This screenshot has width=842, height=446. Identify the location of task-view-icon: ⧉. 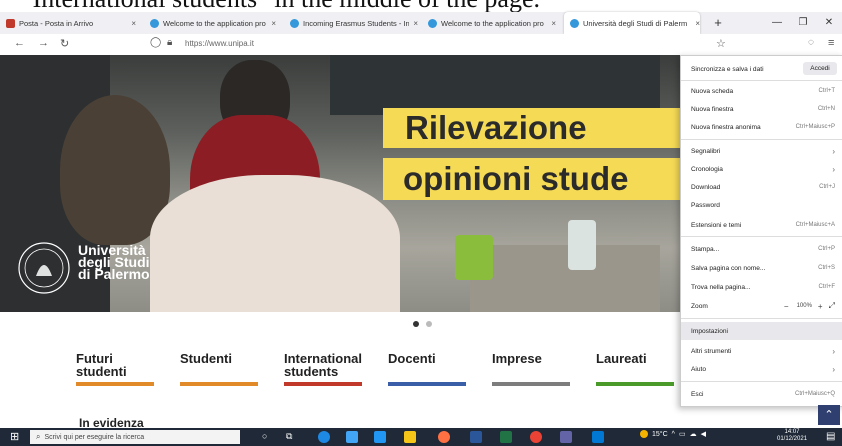
(289, 436).